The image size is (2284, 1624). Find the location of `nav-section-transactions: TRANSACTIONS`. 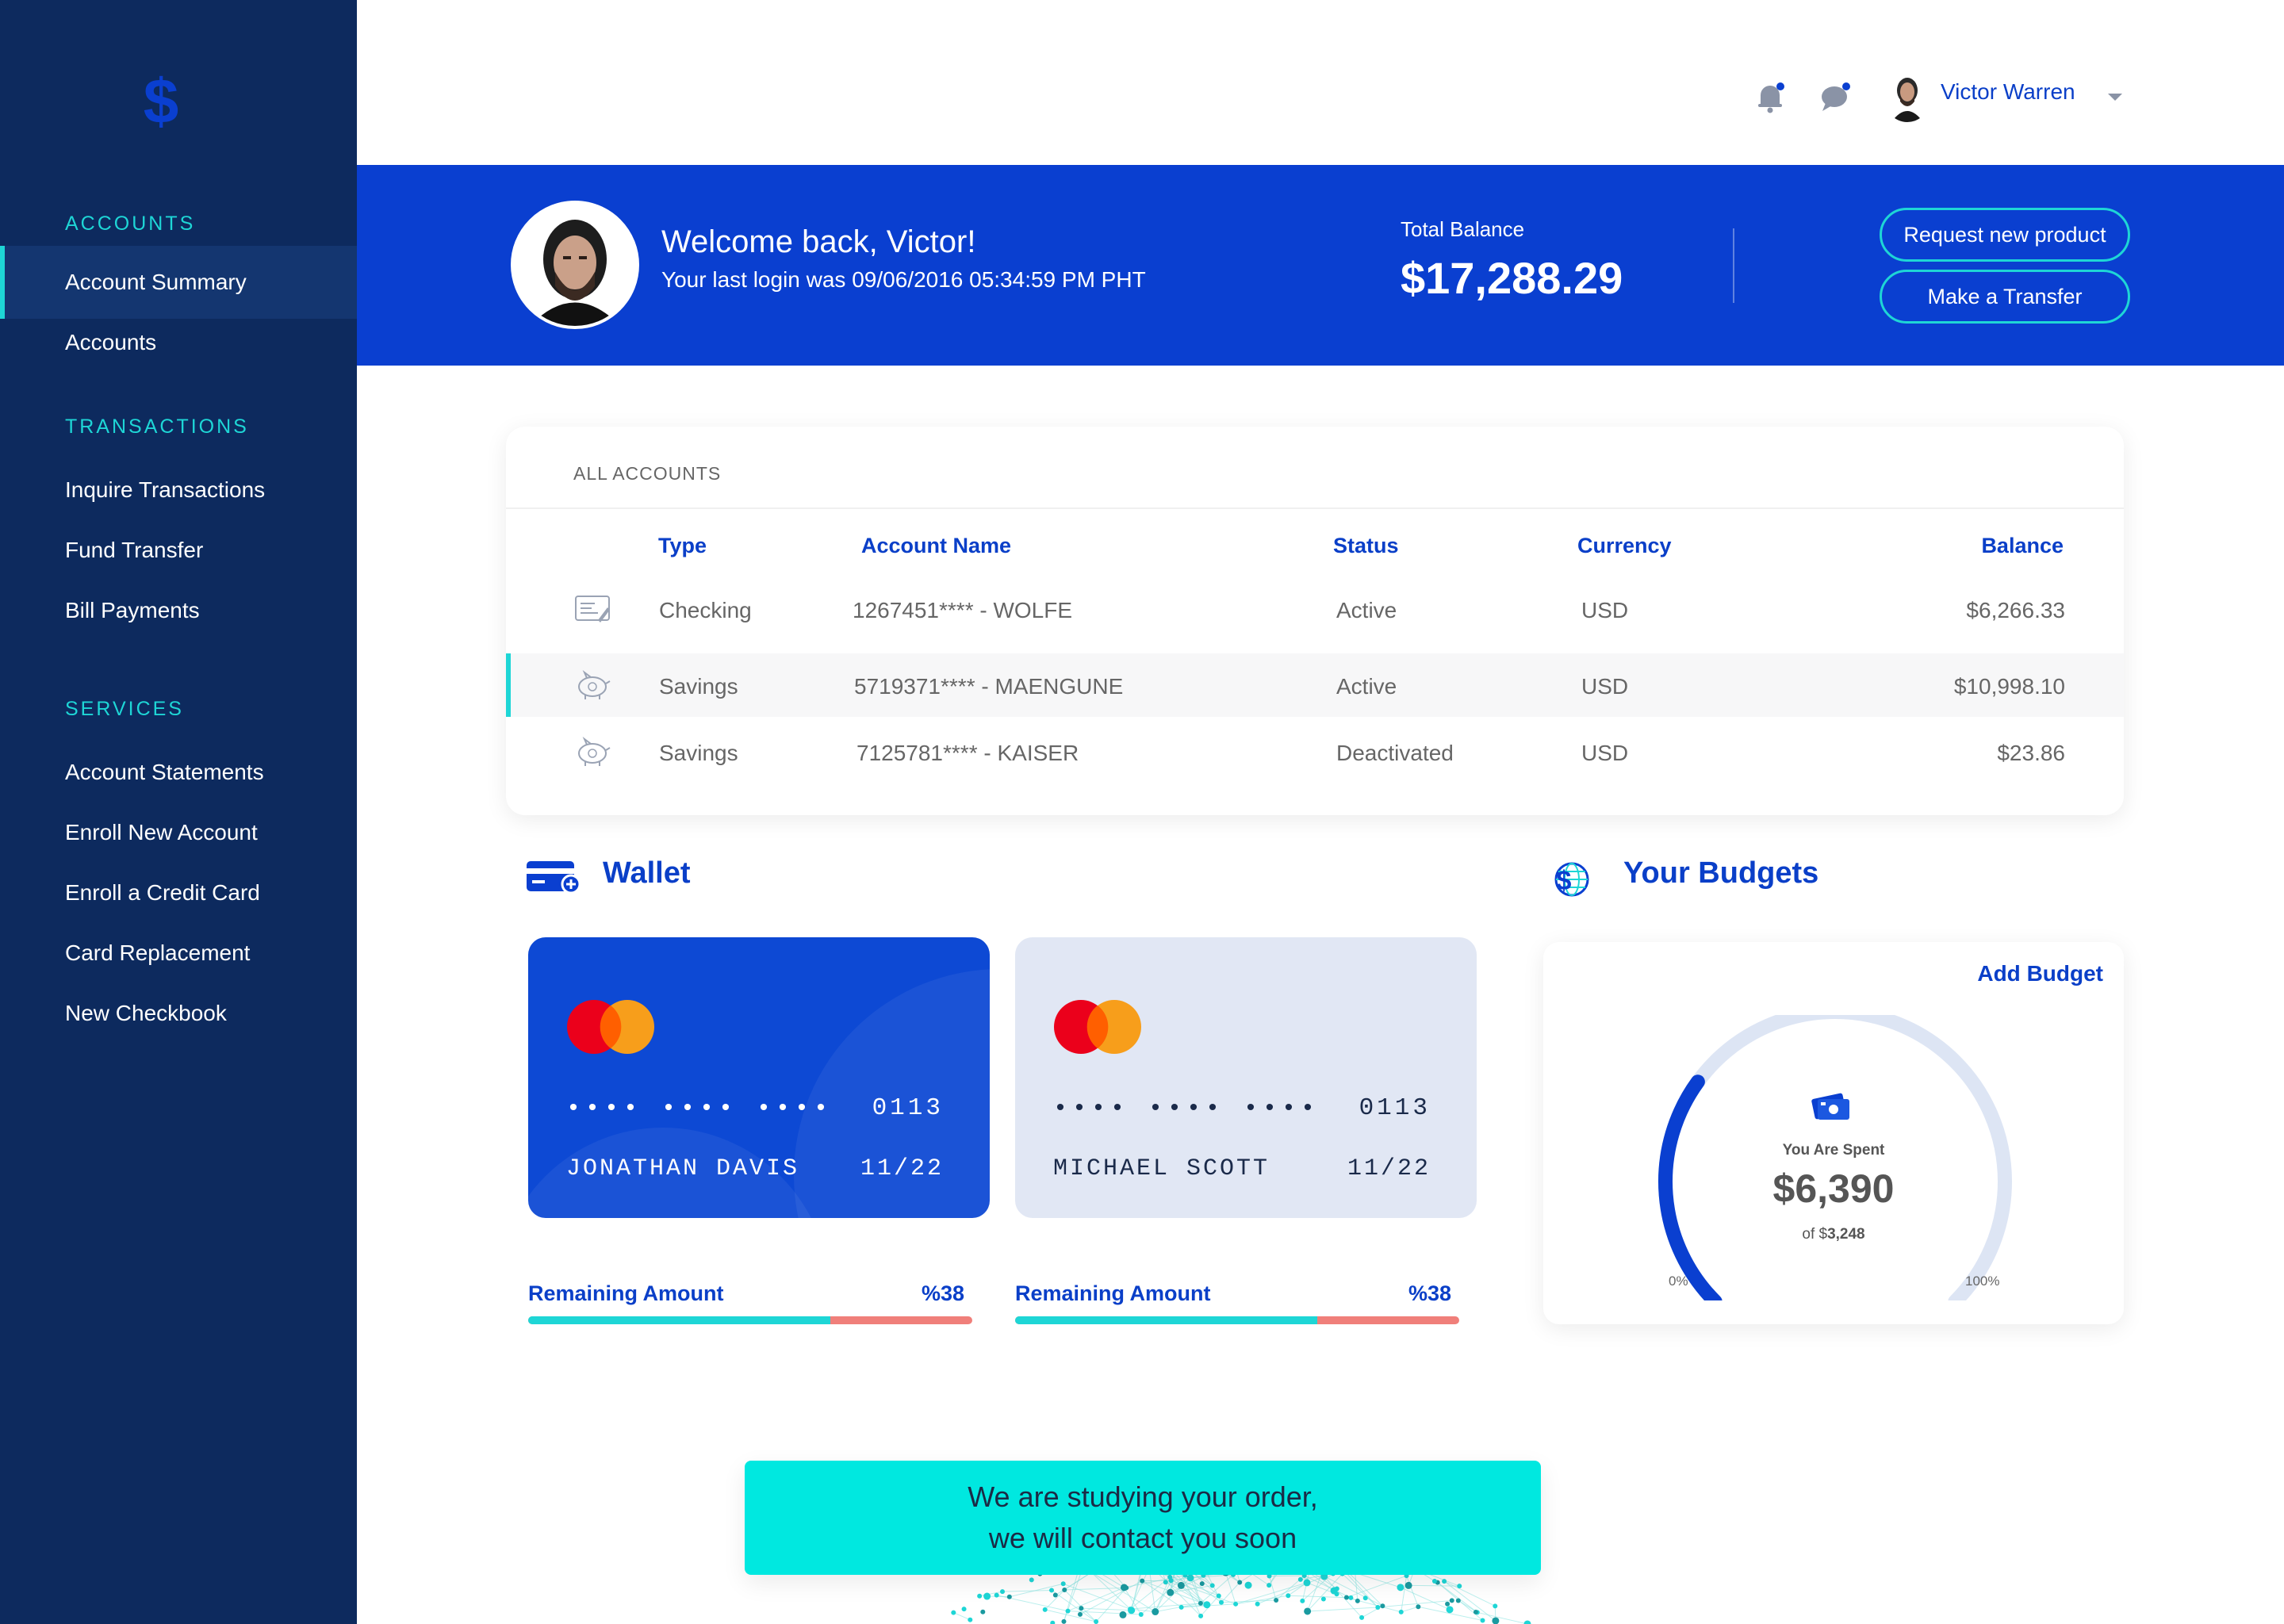

nav-section-transactions: TRANSACTIONS is located at coordinates (157, 427).